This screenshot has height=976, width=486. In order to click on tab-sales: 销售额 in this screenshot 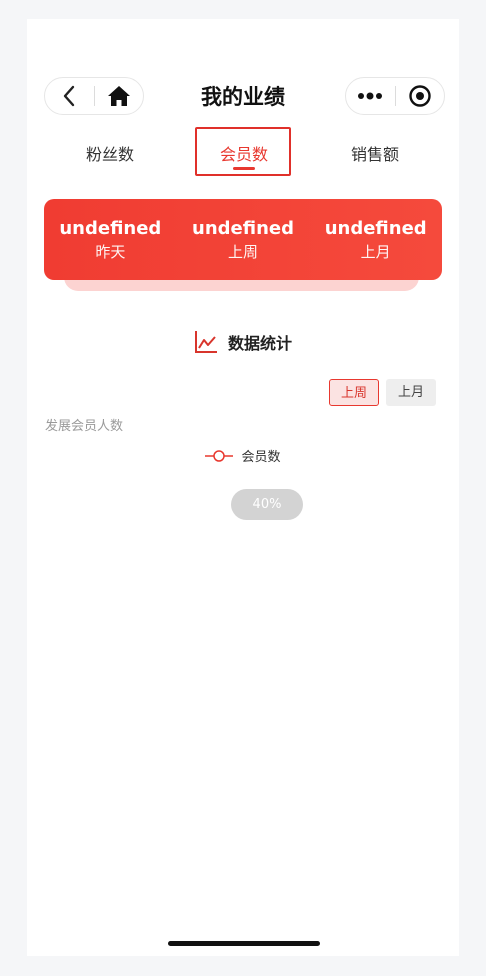, I will do `click(375, 157)`.